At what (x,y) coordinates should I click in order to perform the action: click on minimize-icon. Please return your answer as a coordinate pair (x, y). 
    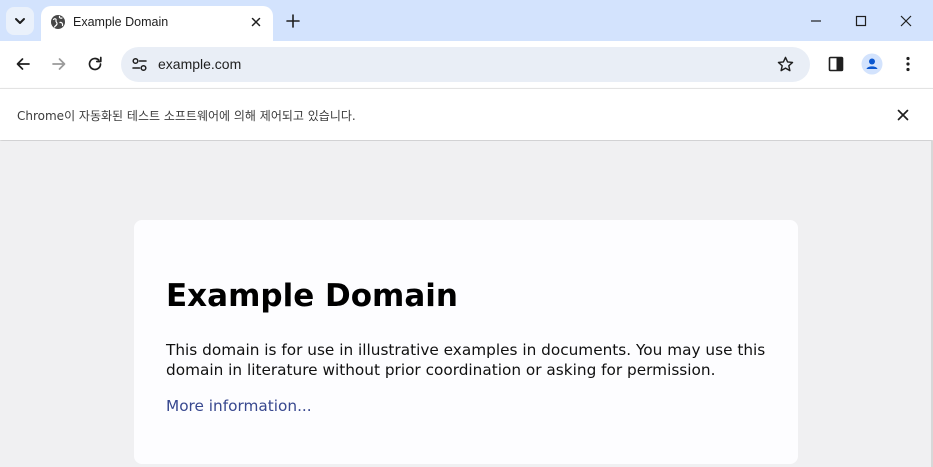
    Looking at the image, I should click on (816, 21).